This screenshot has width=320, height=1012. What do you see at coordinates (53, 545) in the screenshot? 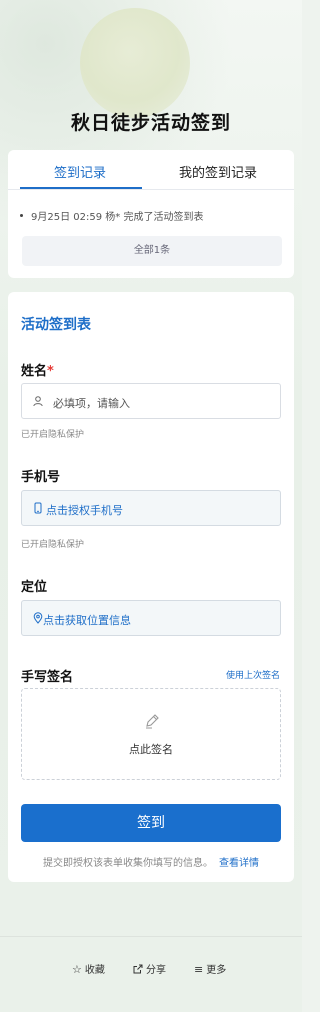
I see `phone-privacy-hint: 已开启隐私保护` at bounding box center [53, 545].